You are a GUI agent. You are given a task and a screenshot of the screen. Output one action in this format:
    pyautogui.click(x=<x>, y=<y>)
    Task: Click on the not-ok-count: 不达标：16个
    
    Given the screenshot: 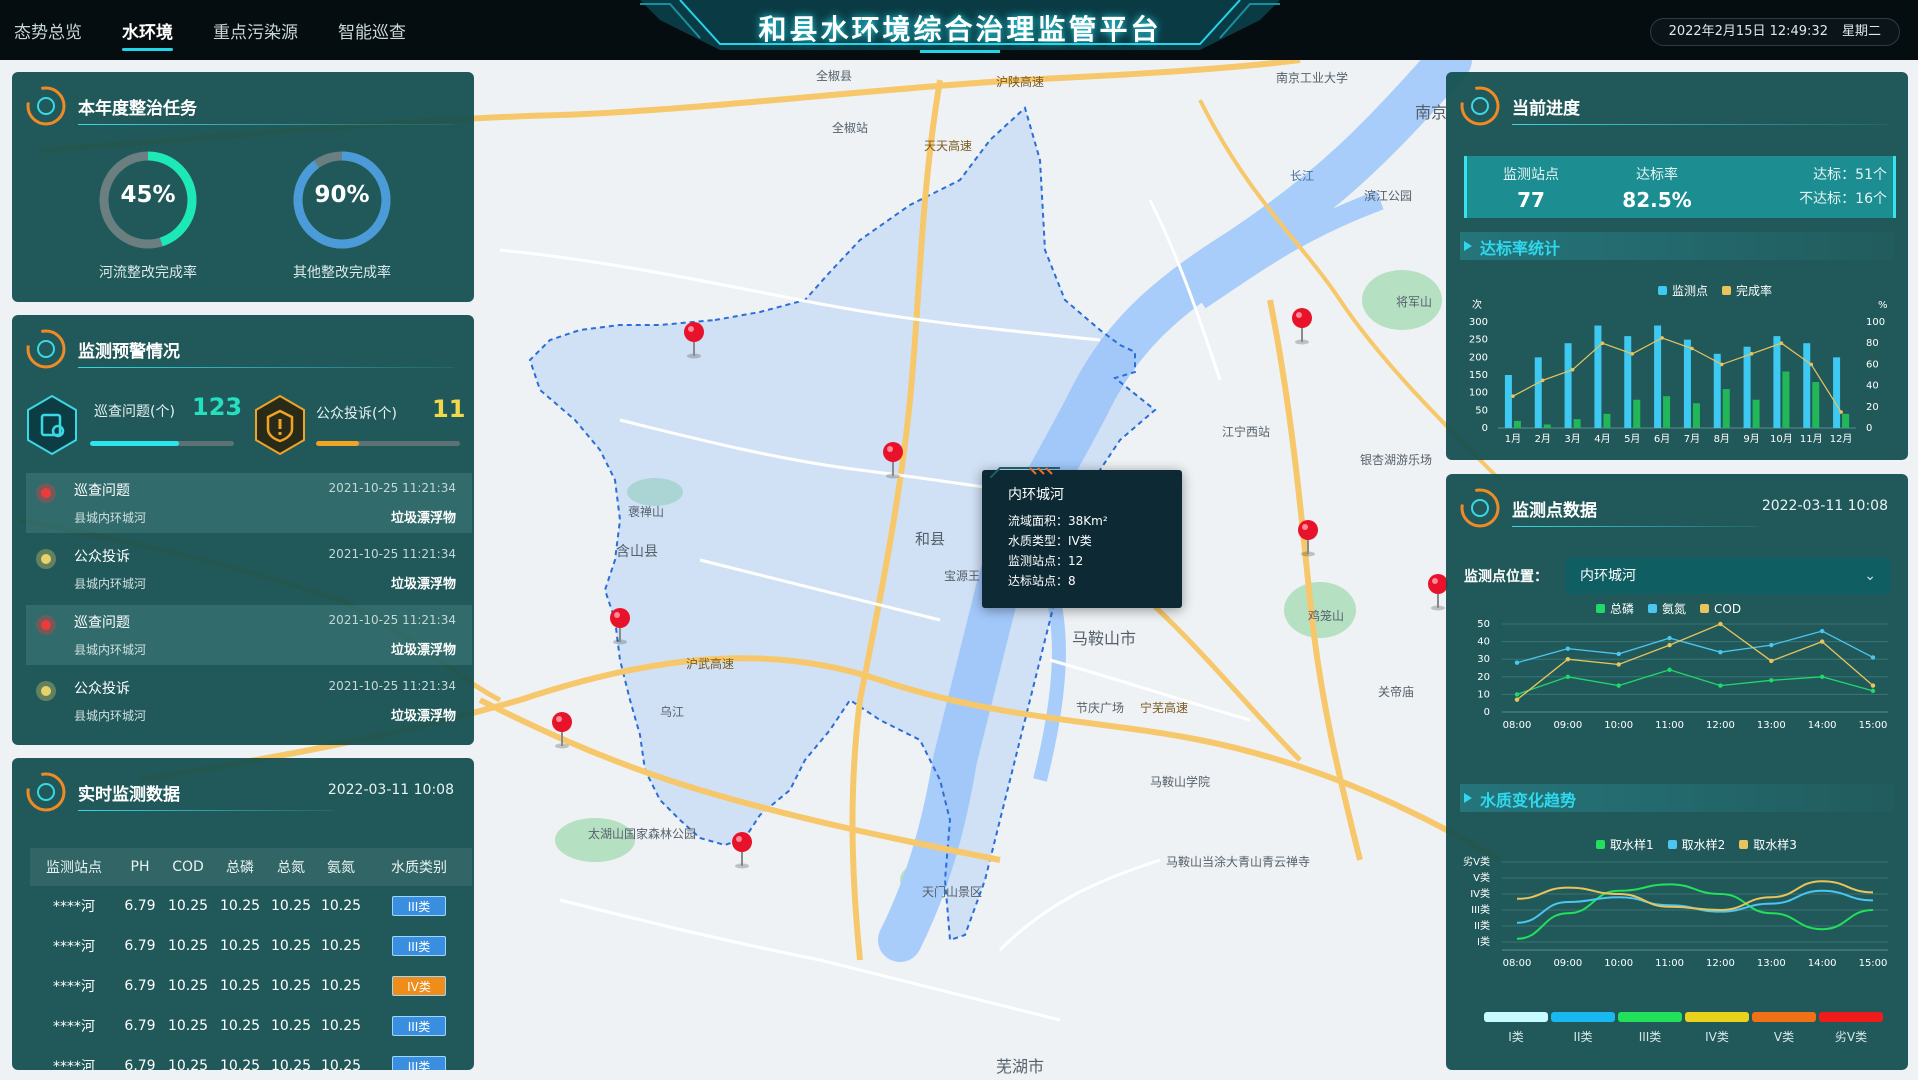 What is the action you would take?
    pyautogui.click(x=1843, y=199)
    